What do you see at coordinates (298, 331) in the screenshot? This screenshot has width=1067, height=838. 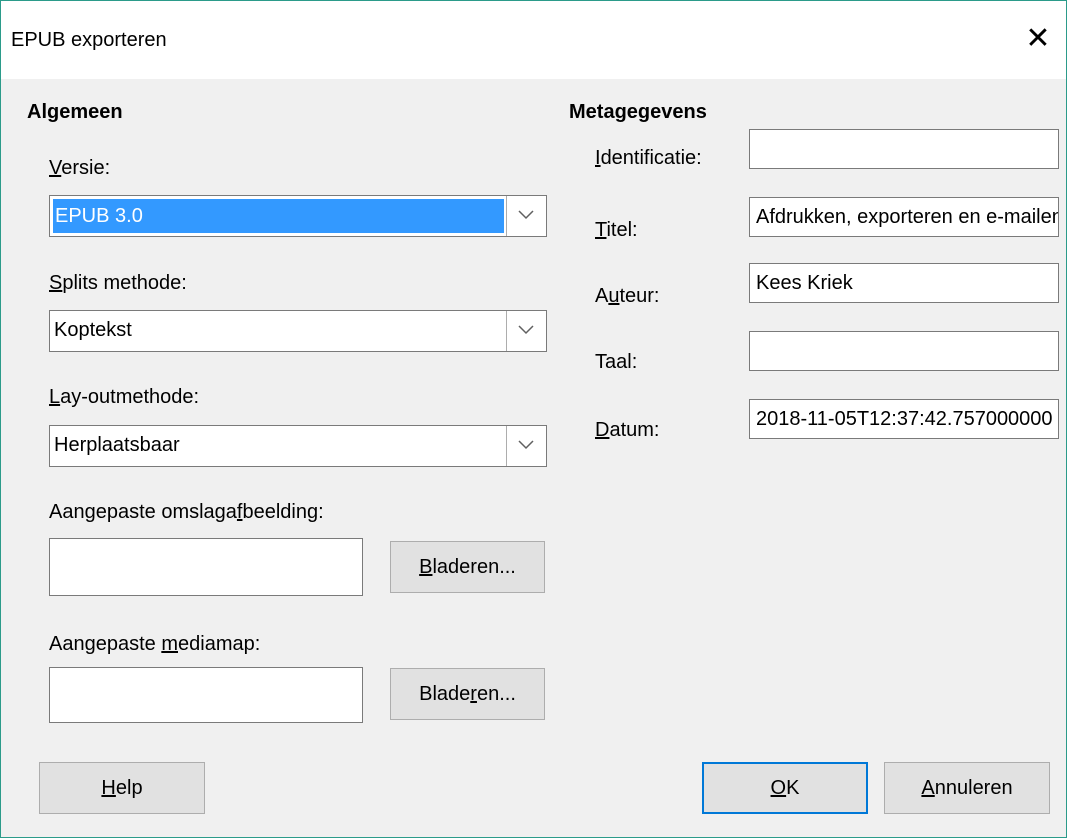 I see `split-method-dropdown: Koptekst` at bounding box center [298, 331].